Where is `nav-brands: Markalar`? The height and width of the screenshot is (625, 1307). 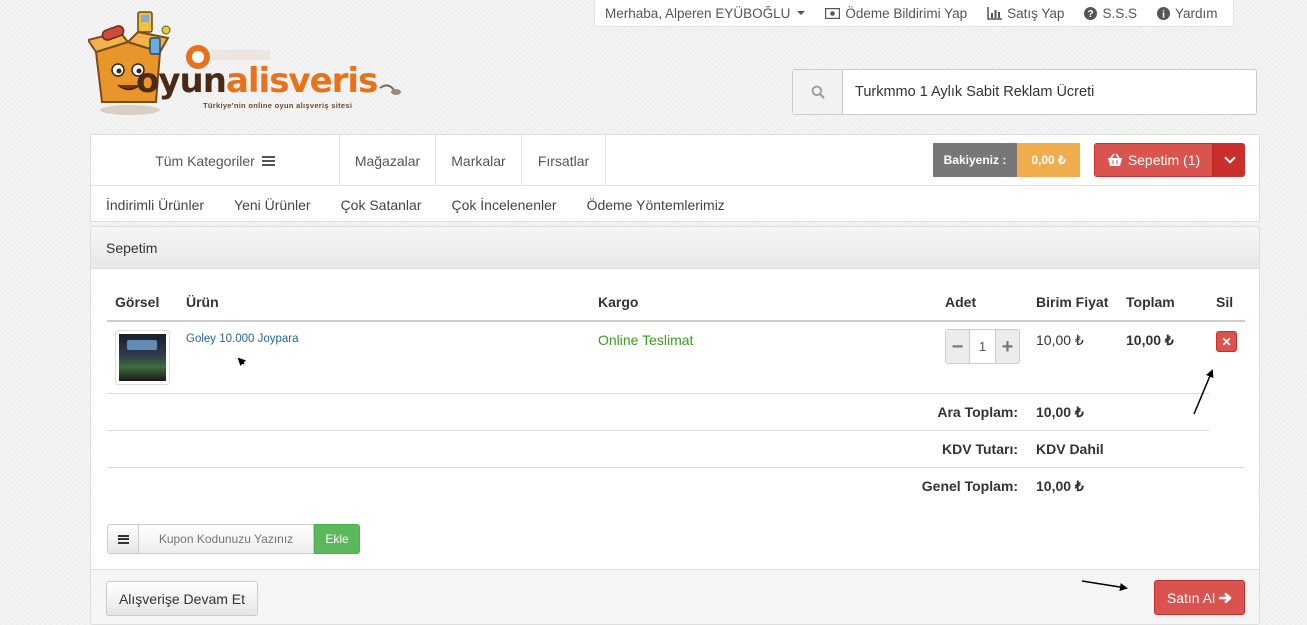
nav-brands: Markalar is located at coordinates (479, 160).